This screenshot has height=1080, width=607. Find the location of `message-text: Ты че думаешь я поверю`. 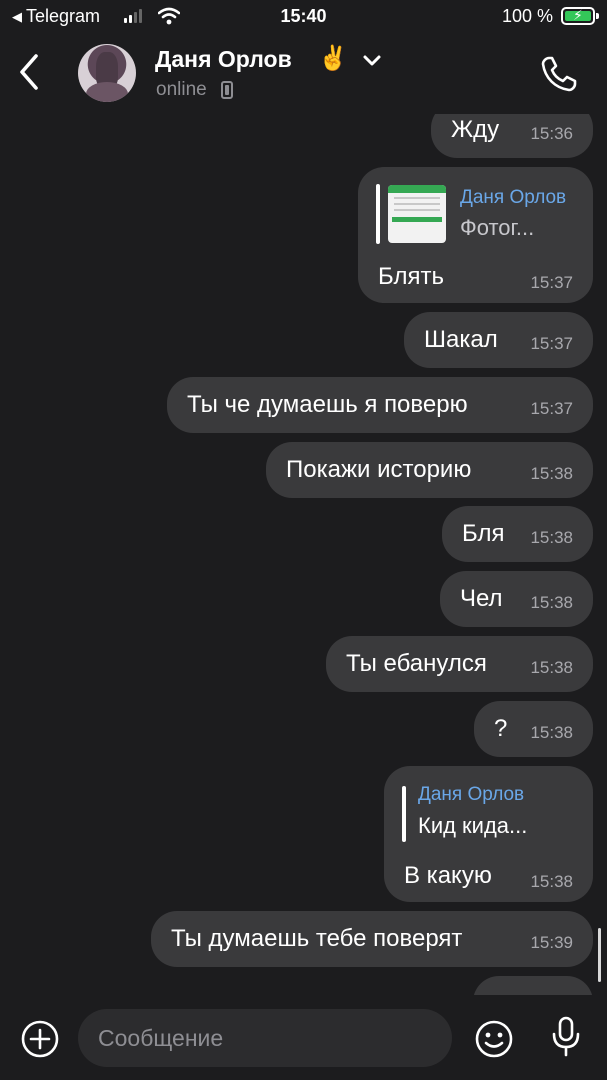

message-text: Ты че думаешь я поверю is located at coordinates (327, 404).